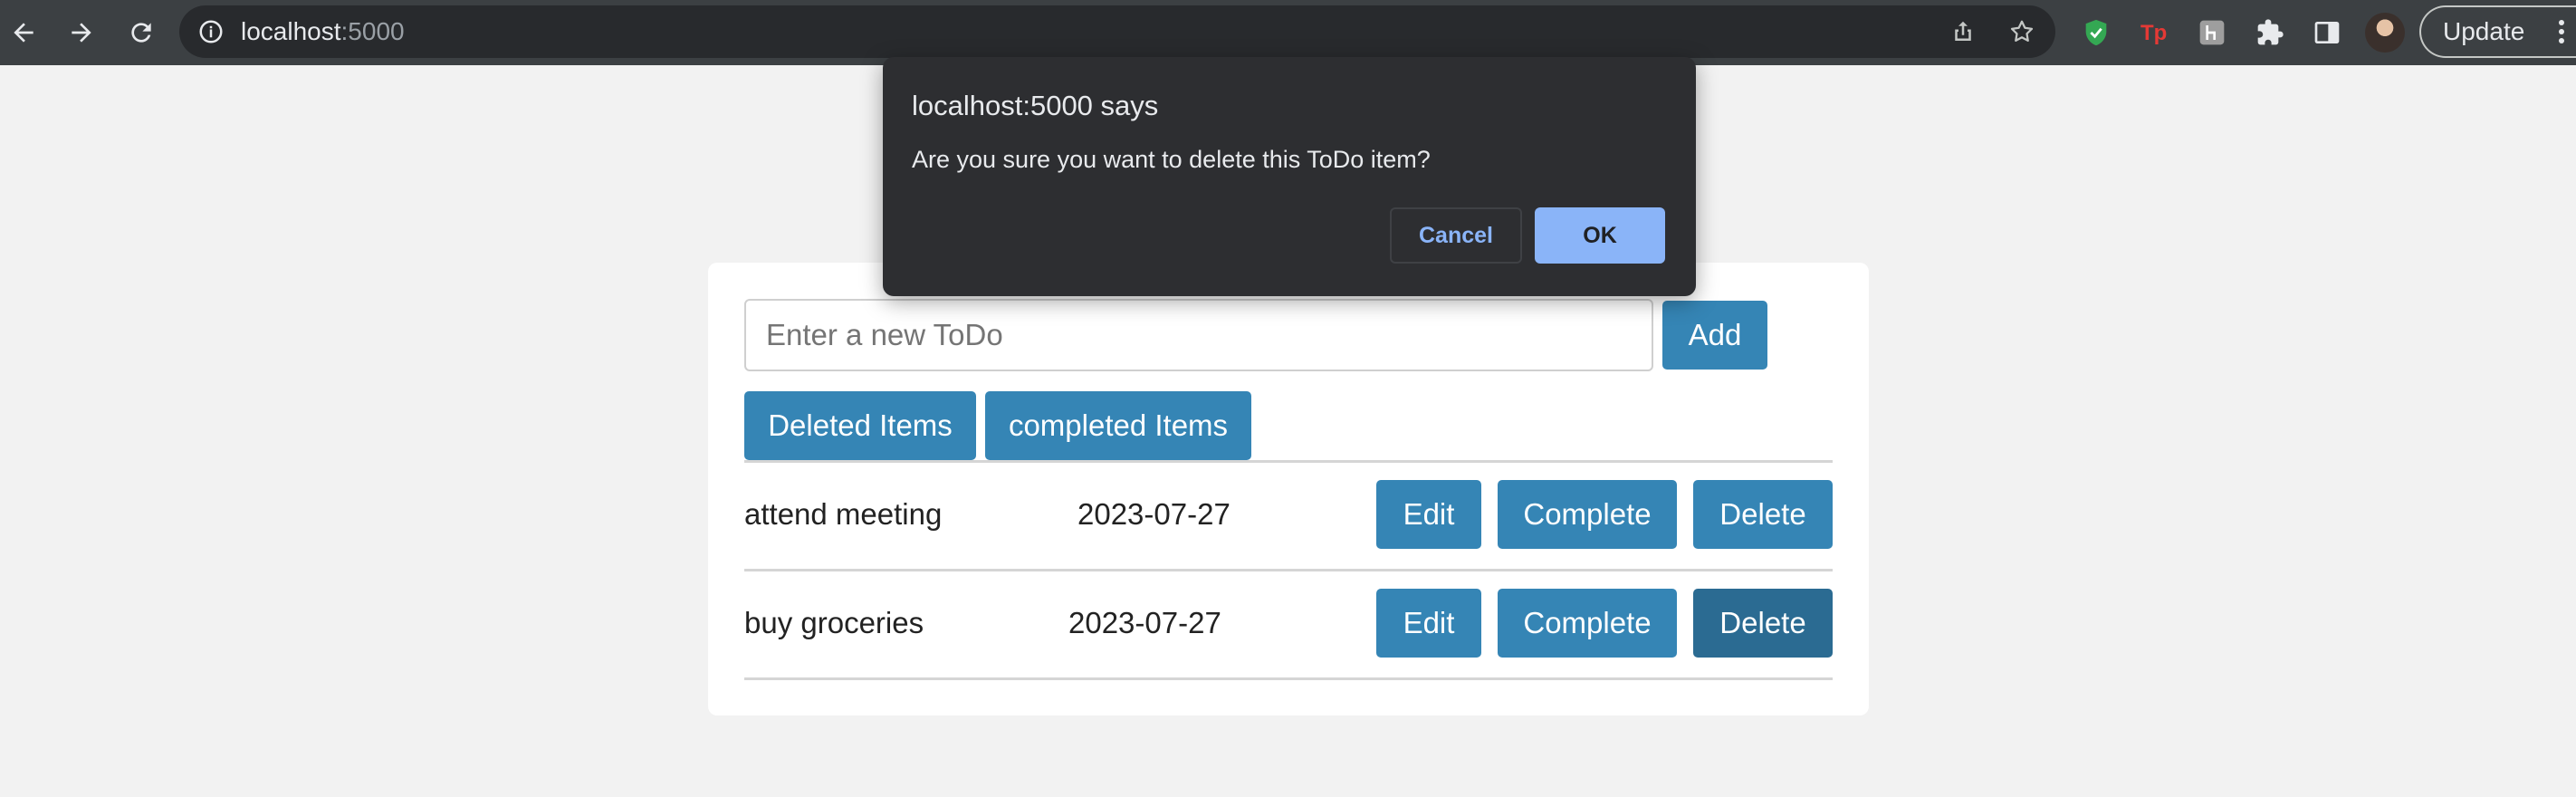 Image resolution: width=2576 pixels, height=797 pixels. Describe the element at coordinates (1600, 235) in the screenshot. I see `ok-button: OK` at that location.